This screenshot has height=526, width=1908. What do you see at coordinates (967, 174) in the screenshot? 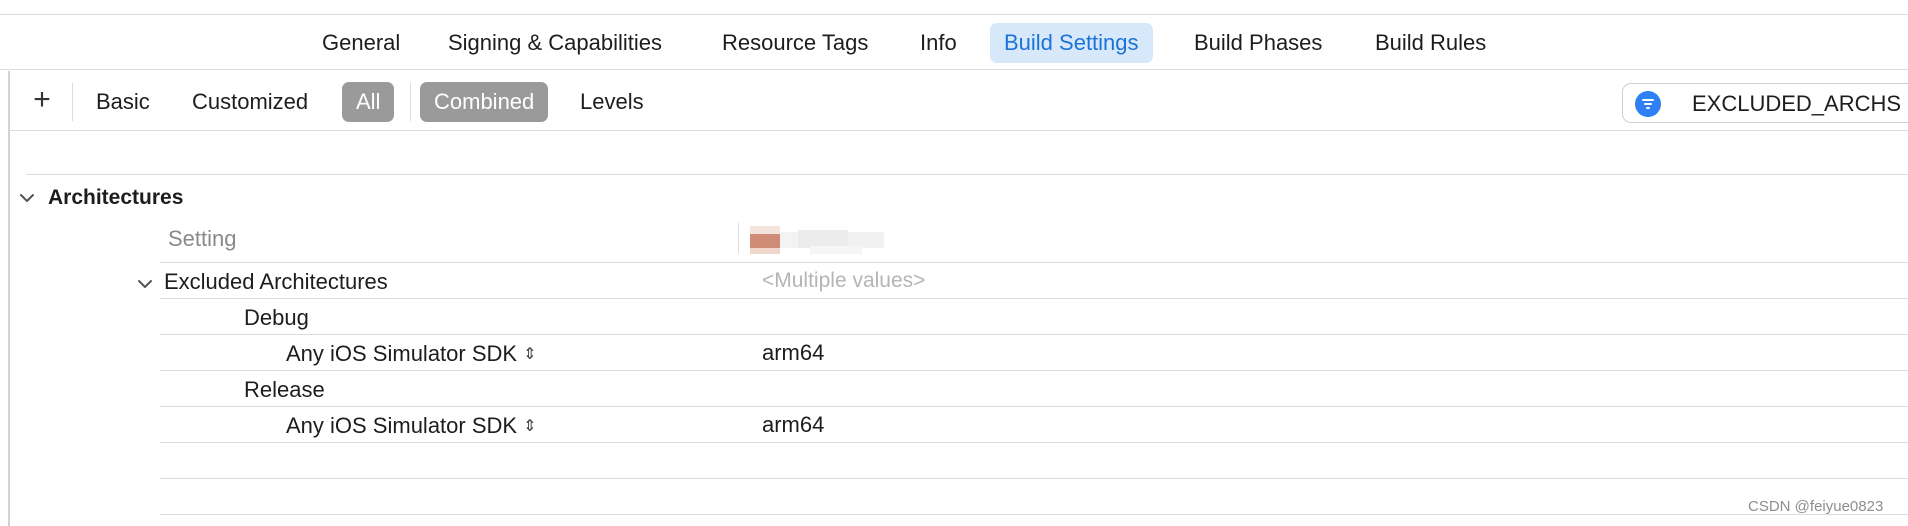
I see `section-divider` at bounding box center [967, 174].